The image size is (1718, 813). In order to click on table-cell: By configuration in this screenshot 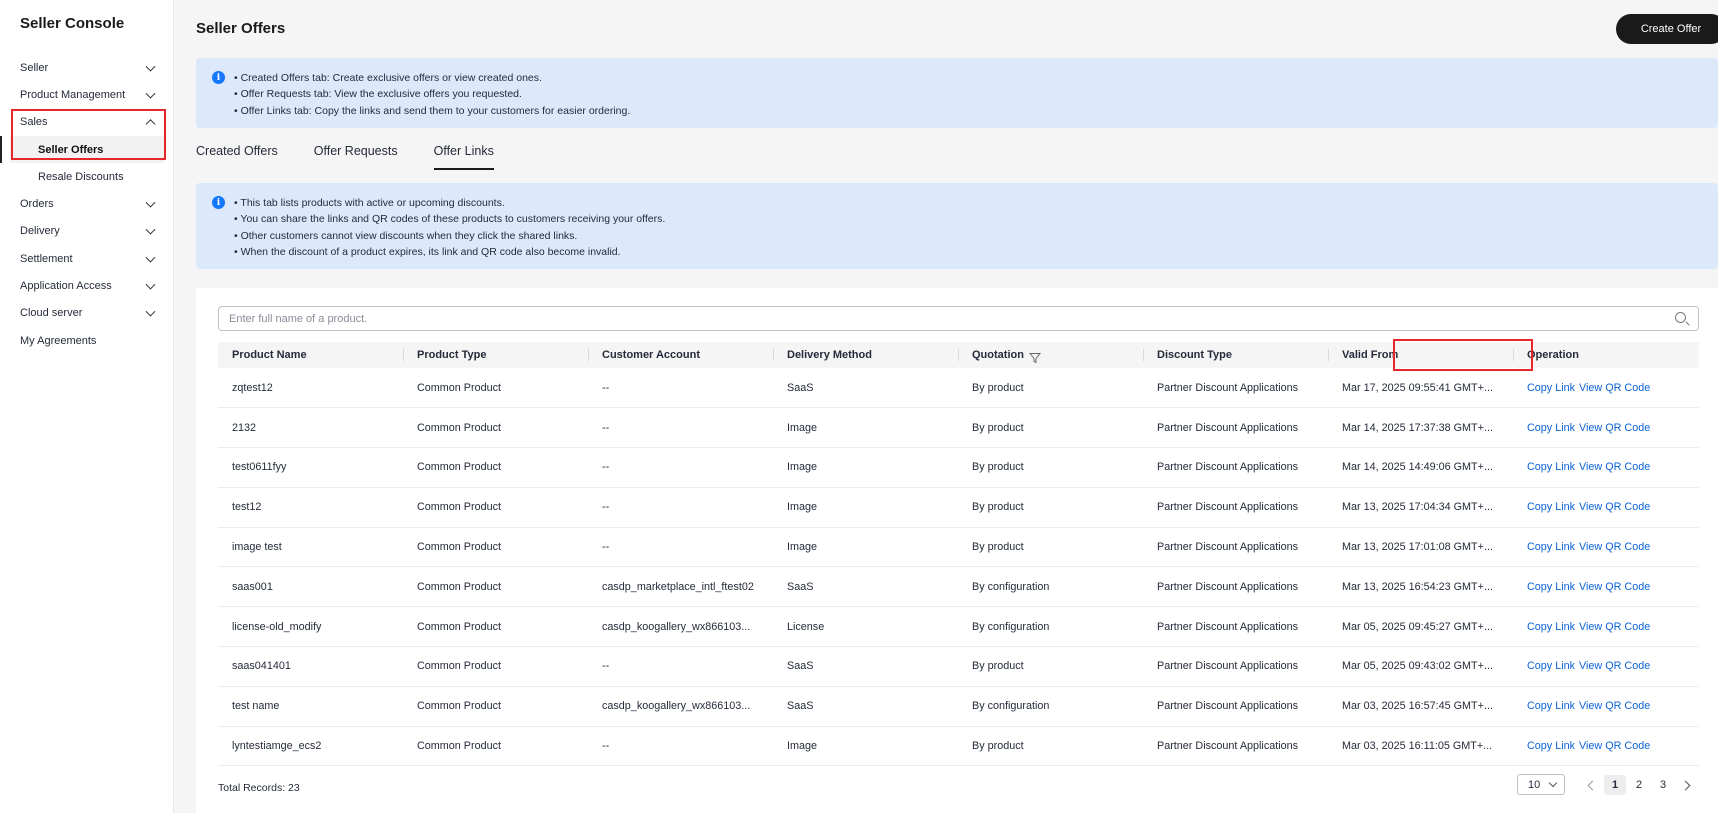, I will do `click(1050, 627)`.